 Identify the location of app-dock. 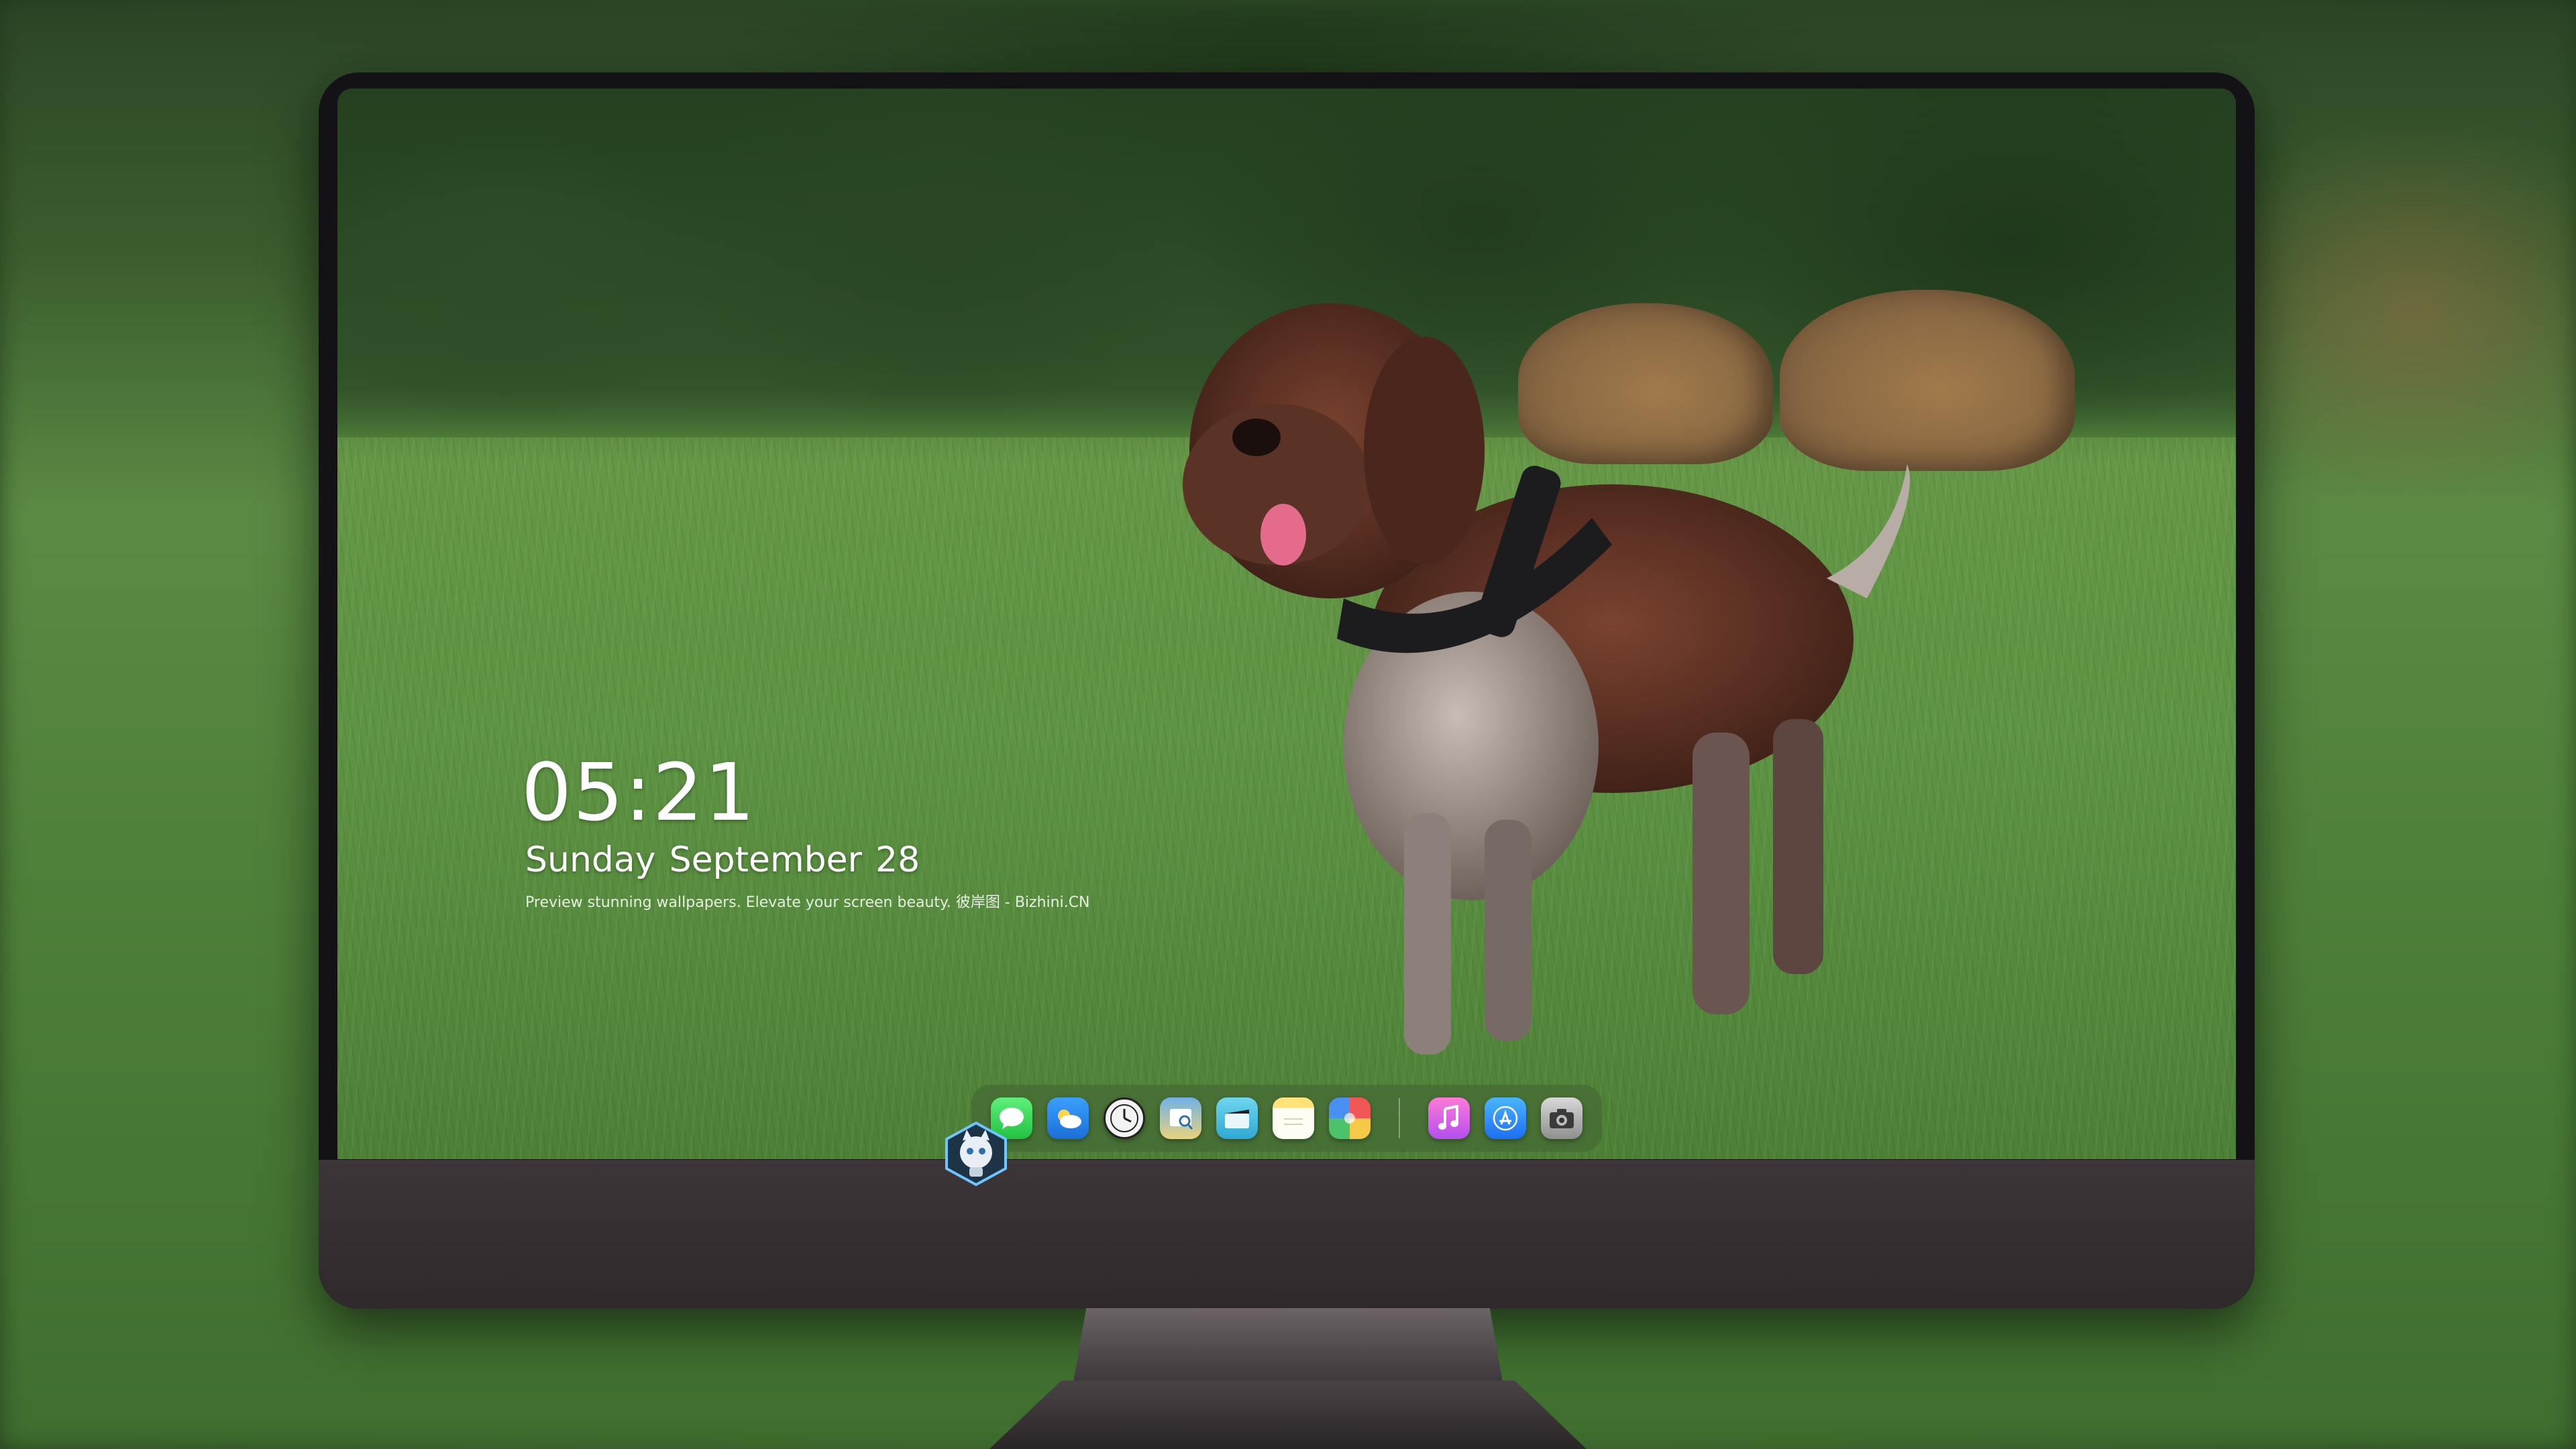
(1286, 1118).